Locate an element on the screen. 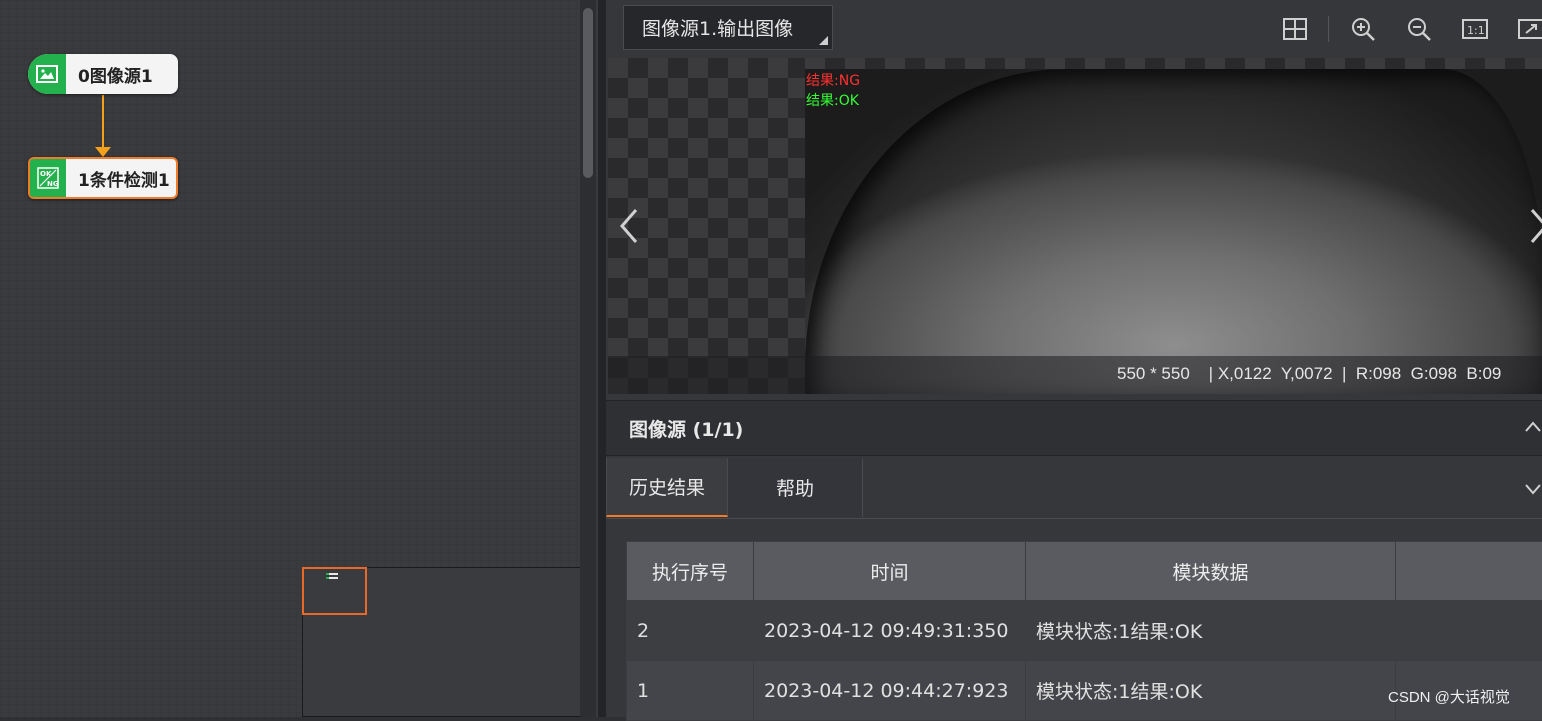  svg-text: OK is located at coordinates (46, 174).